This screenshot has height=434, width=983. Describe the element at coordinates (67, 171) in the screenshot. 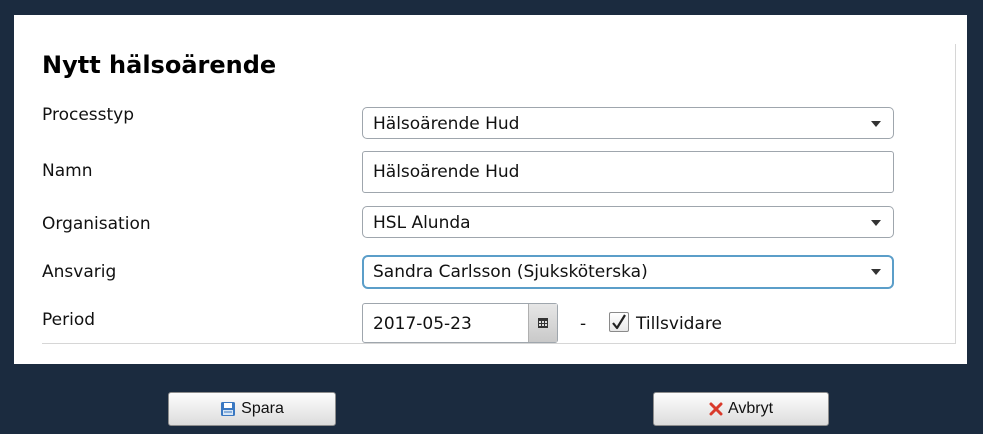

I see `namn-label: Namn` at that location.